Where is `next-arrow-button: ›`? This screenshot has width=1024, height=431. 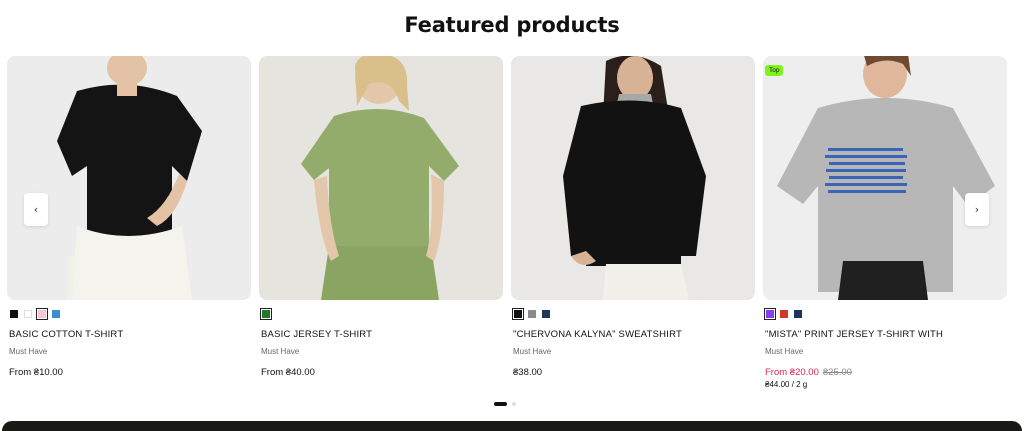
next-arrow-button: › is located at coordinates (977, 209).